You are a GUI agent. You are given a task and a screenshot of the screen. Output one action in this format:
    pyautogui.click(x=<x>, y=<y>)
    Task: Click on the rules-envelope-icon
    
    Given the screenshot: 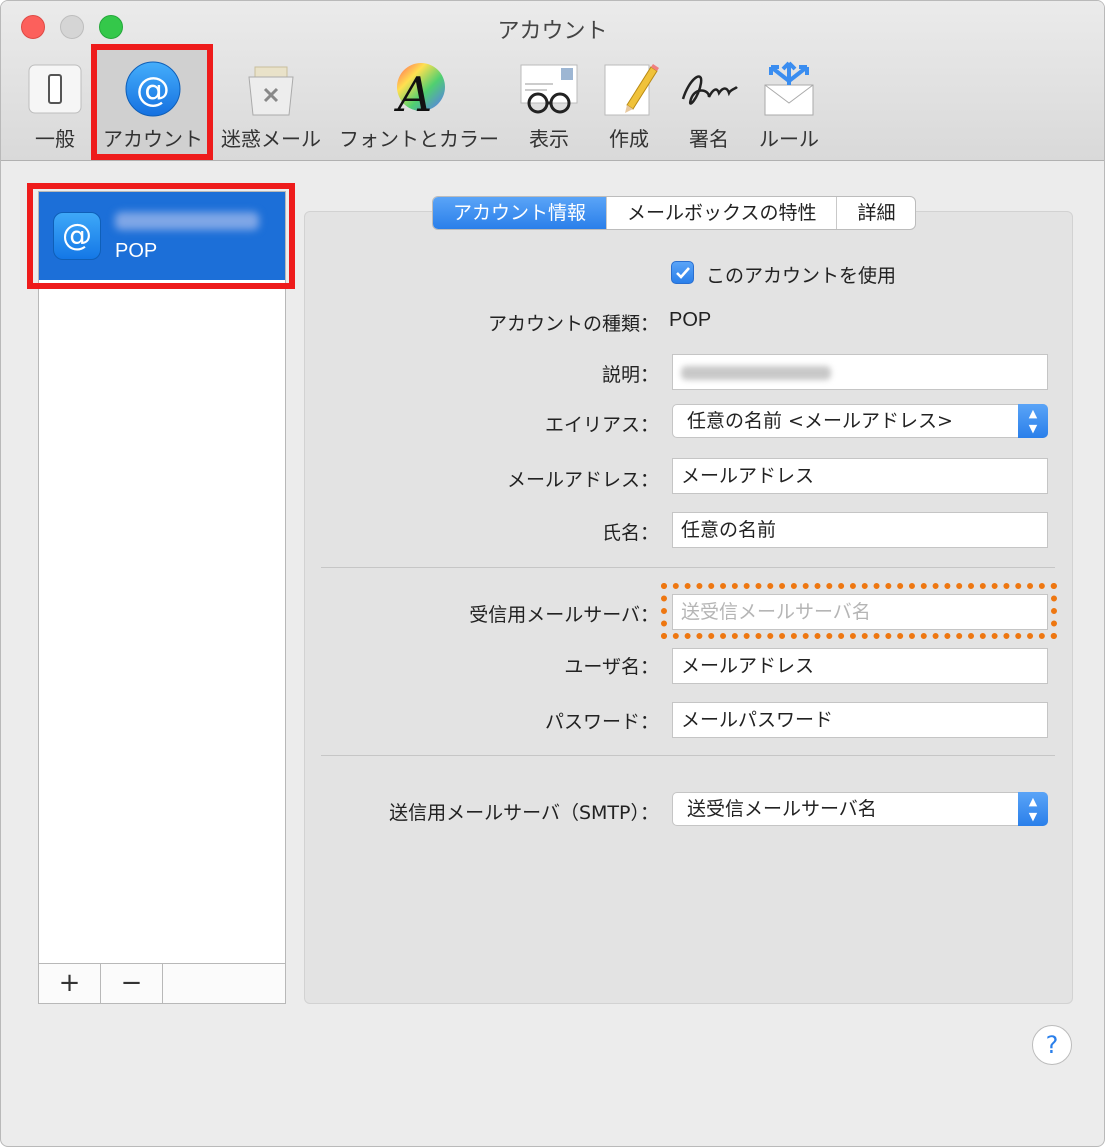 What is the action you would take?
    pyautogui.click(x=789, y=89)
    